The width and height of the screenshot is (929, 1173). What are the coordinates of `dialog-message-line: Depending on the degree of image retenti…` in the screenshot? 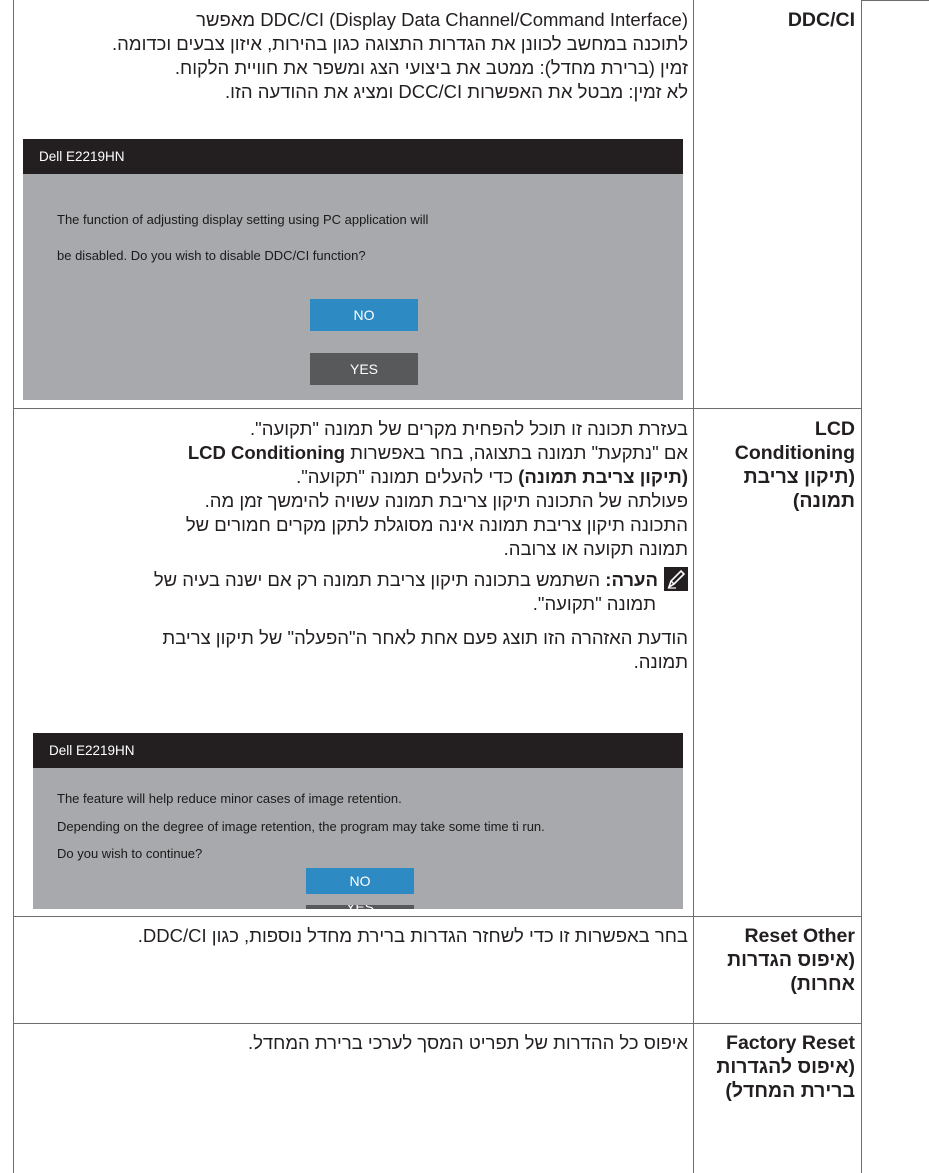 It's located at (301, 826).